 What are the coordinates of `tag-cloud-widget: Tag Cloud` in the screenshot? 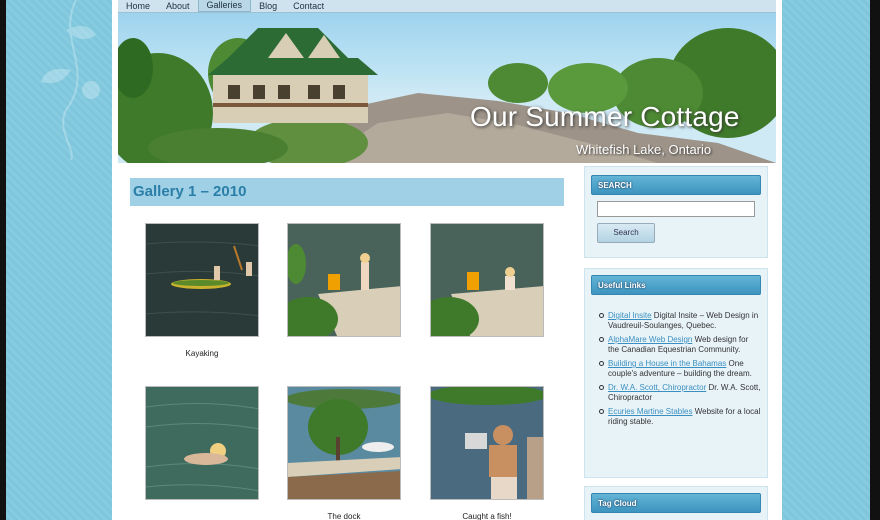 It's located at (676, 503).